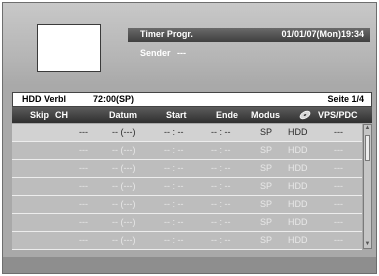 The width and height of the screenshot is (379, 276). What do you see at coordinates (114, 99) in the screenshot?
I see `hdd-remaining-value: 72:00(SP)` at bounding box center [114, 99].